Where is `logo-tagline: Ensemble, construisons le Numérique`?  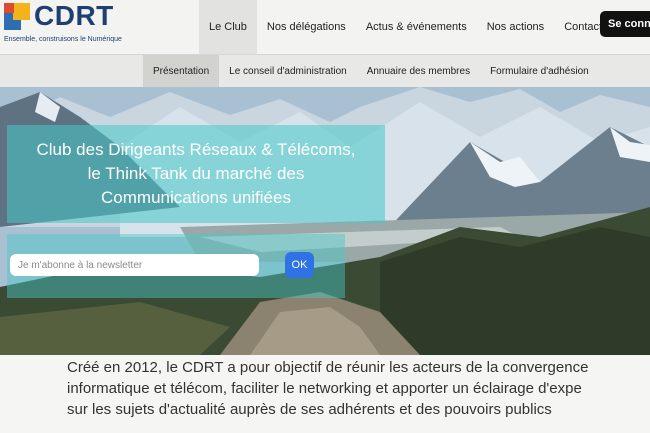
logo-tagline: Ensemble, construisons le Numérique is located at coordinates (63, 39).